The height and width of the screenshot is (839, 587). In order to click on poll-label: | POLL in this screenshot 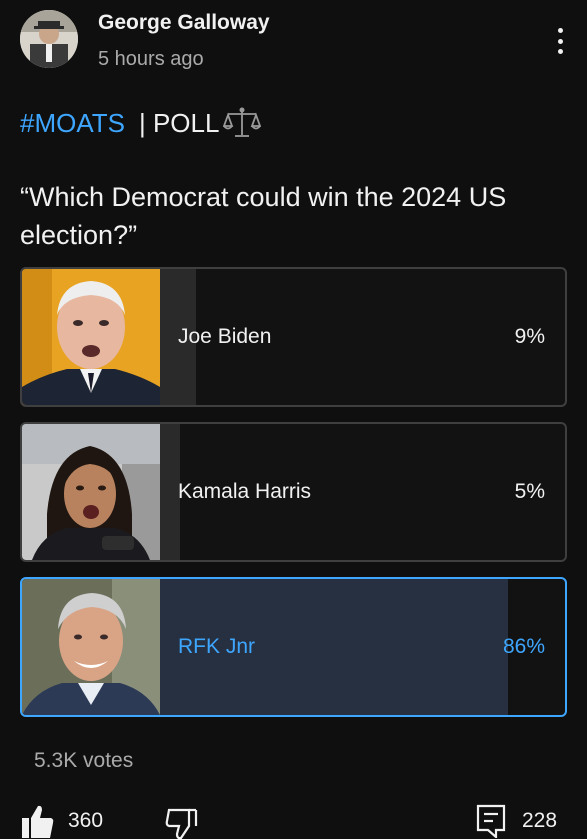, I will do `click(179, 122)`.